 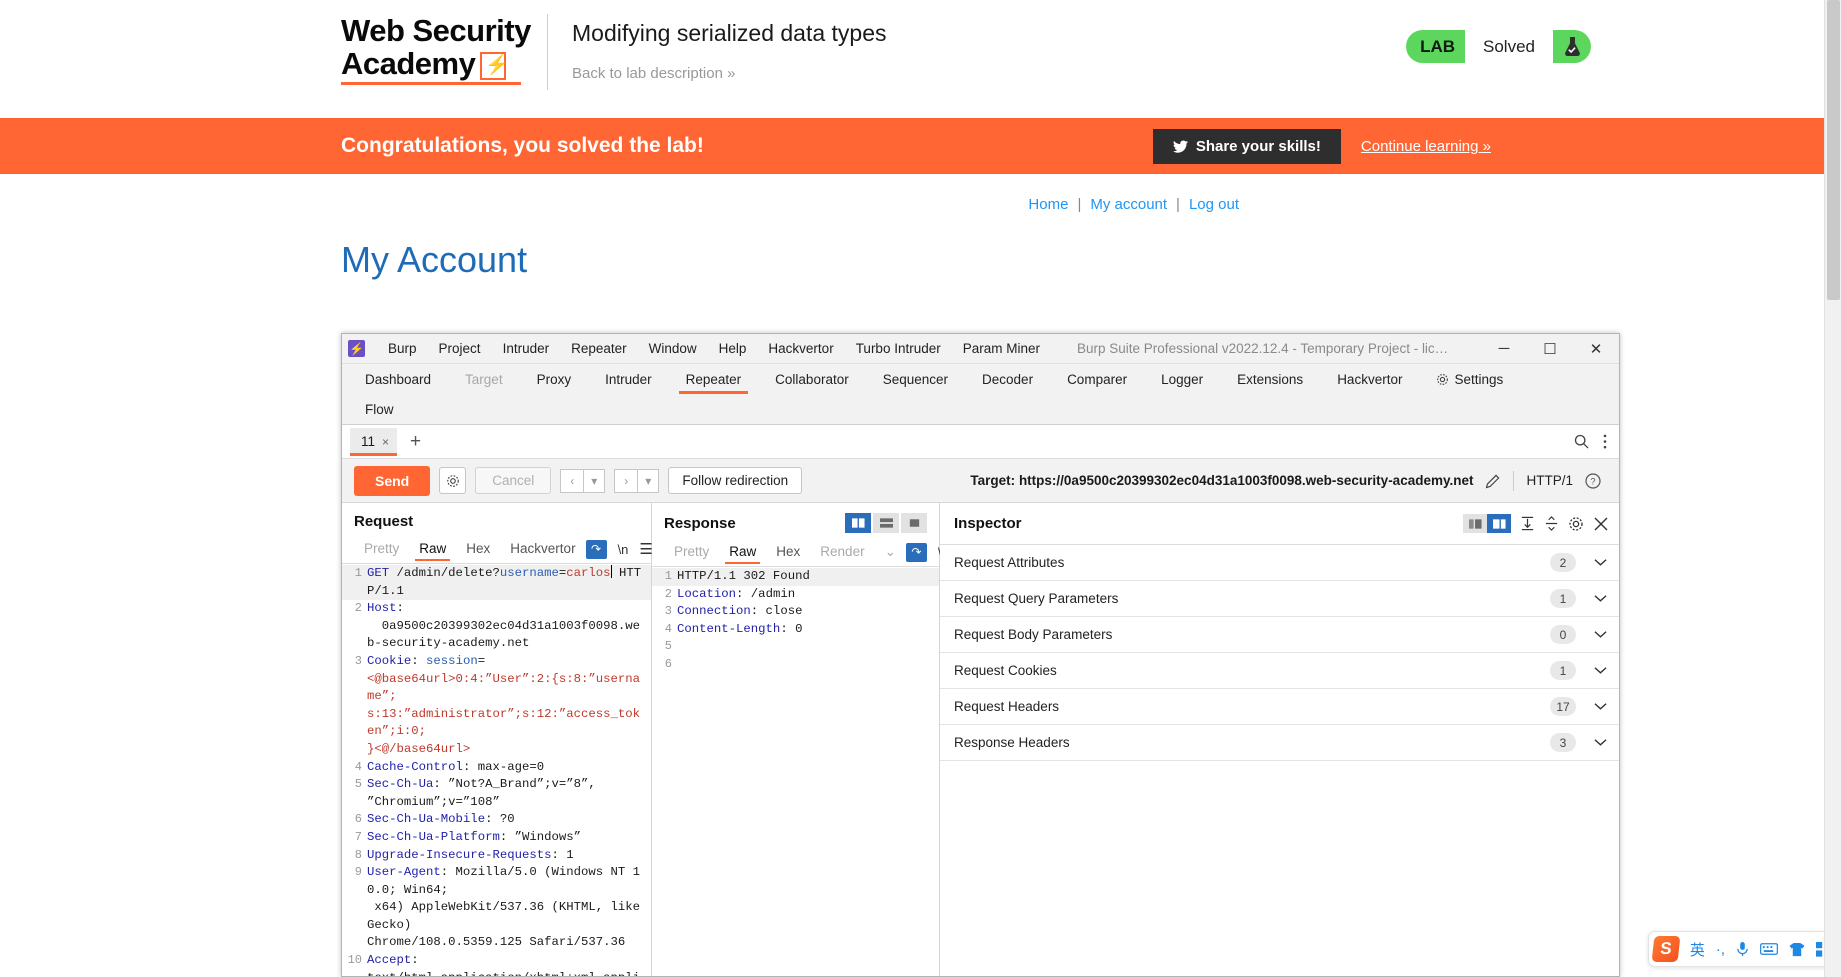 I want to click on inspector-section-request-body-parameters: Request Body Parameters 0, so click(x=1279, y=635).